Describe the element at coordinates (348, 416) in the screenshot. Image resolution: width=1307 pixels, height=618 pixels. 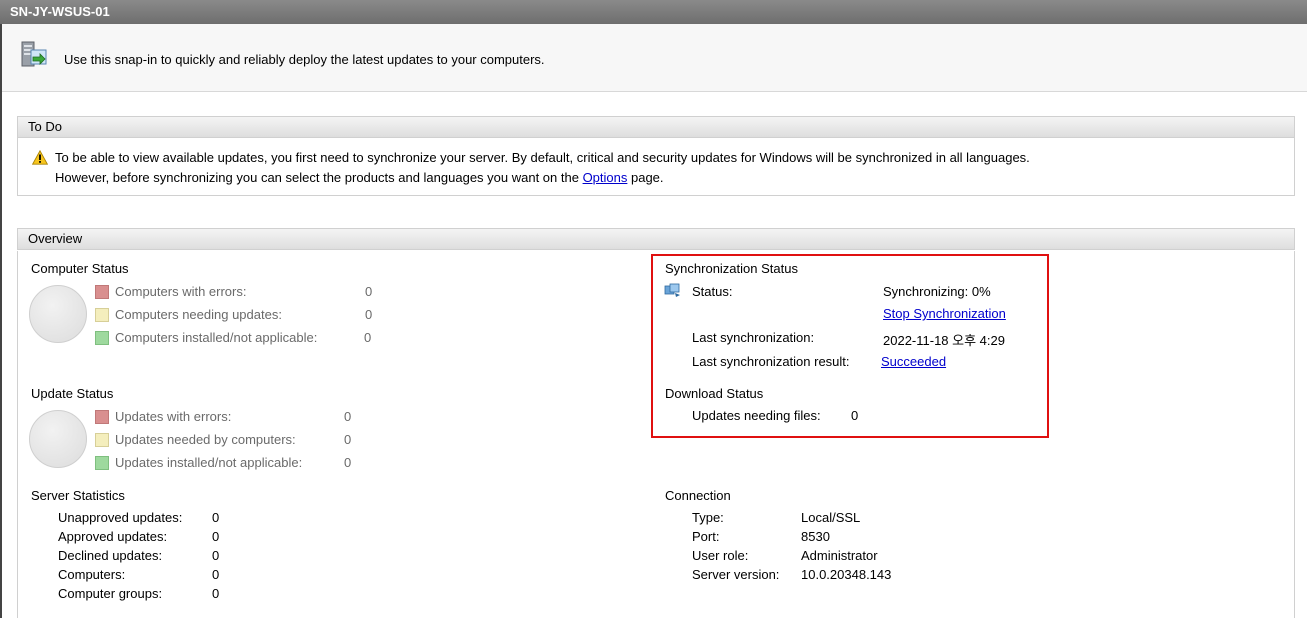
I see `updates-with-errors-value: 0` at that location.